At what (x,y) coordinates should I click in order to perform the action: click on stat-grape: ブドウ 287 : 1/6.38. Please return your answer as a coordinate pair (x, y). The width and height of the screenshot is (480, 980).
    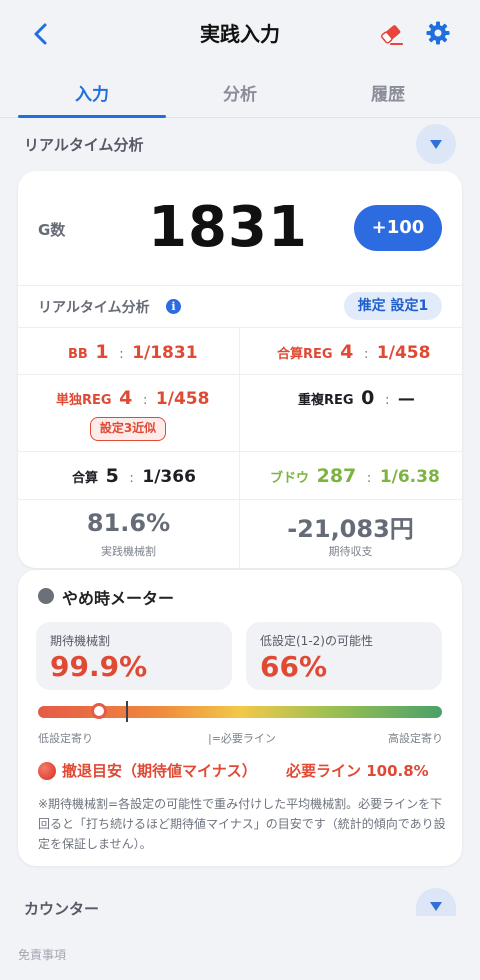
    Looking at the image, I should click on (355, 476).